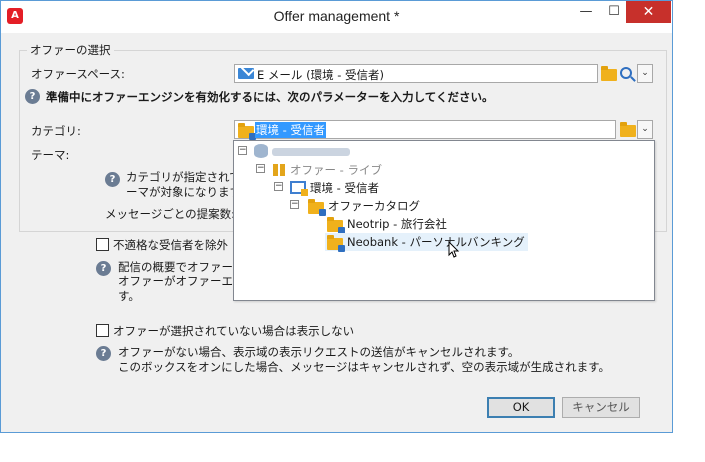  Describe the element at coordinates (454, 249) in the screenshot. I see `mouse-pointer-icon` at that location.